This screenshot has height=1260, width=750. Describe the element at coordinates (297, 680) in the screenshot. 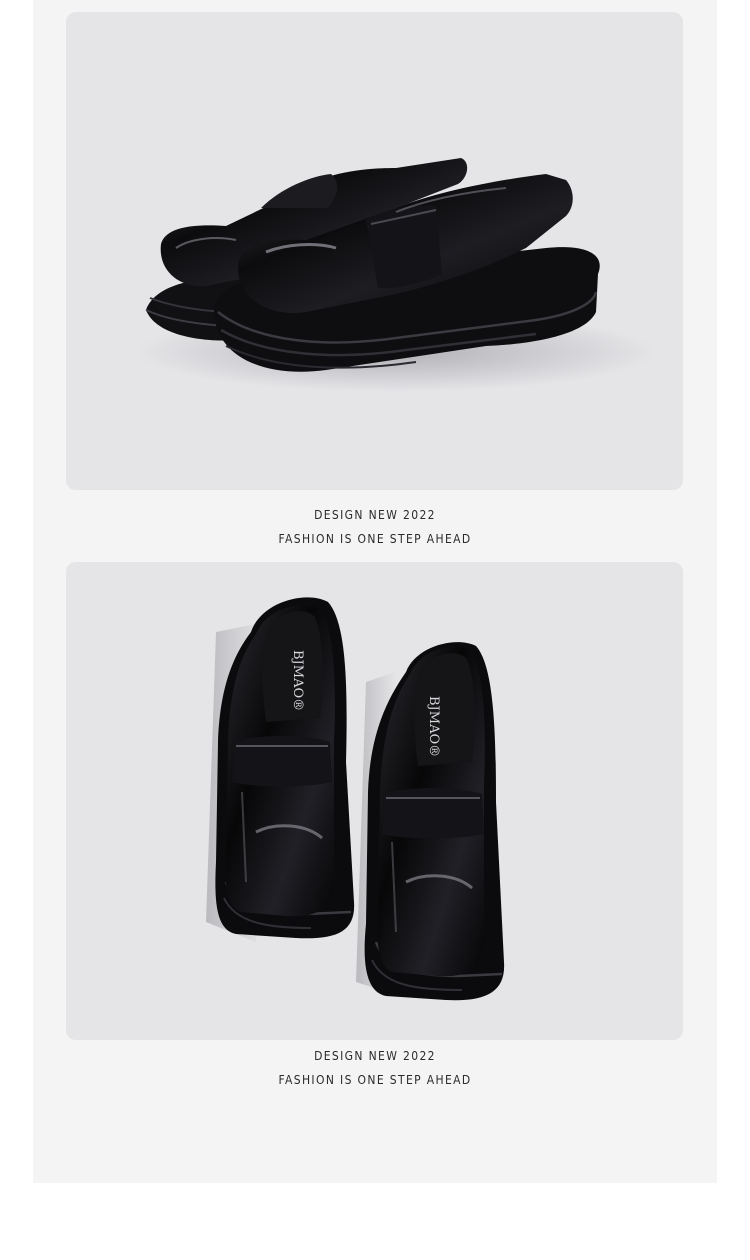

I see `brand-logo-left: BJMAO®` at that location.